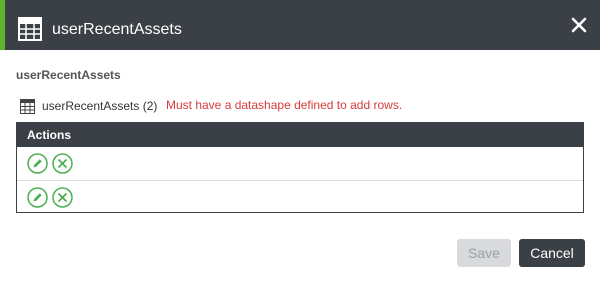 The width and height of the screenshot is (600, 282). I want to click on save-button: Save, so click(484, 253).